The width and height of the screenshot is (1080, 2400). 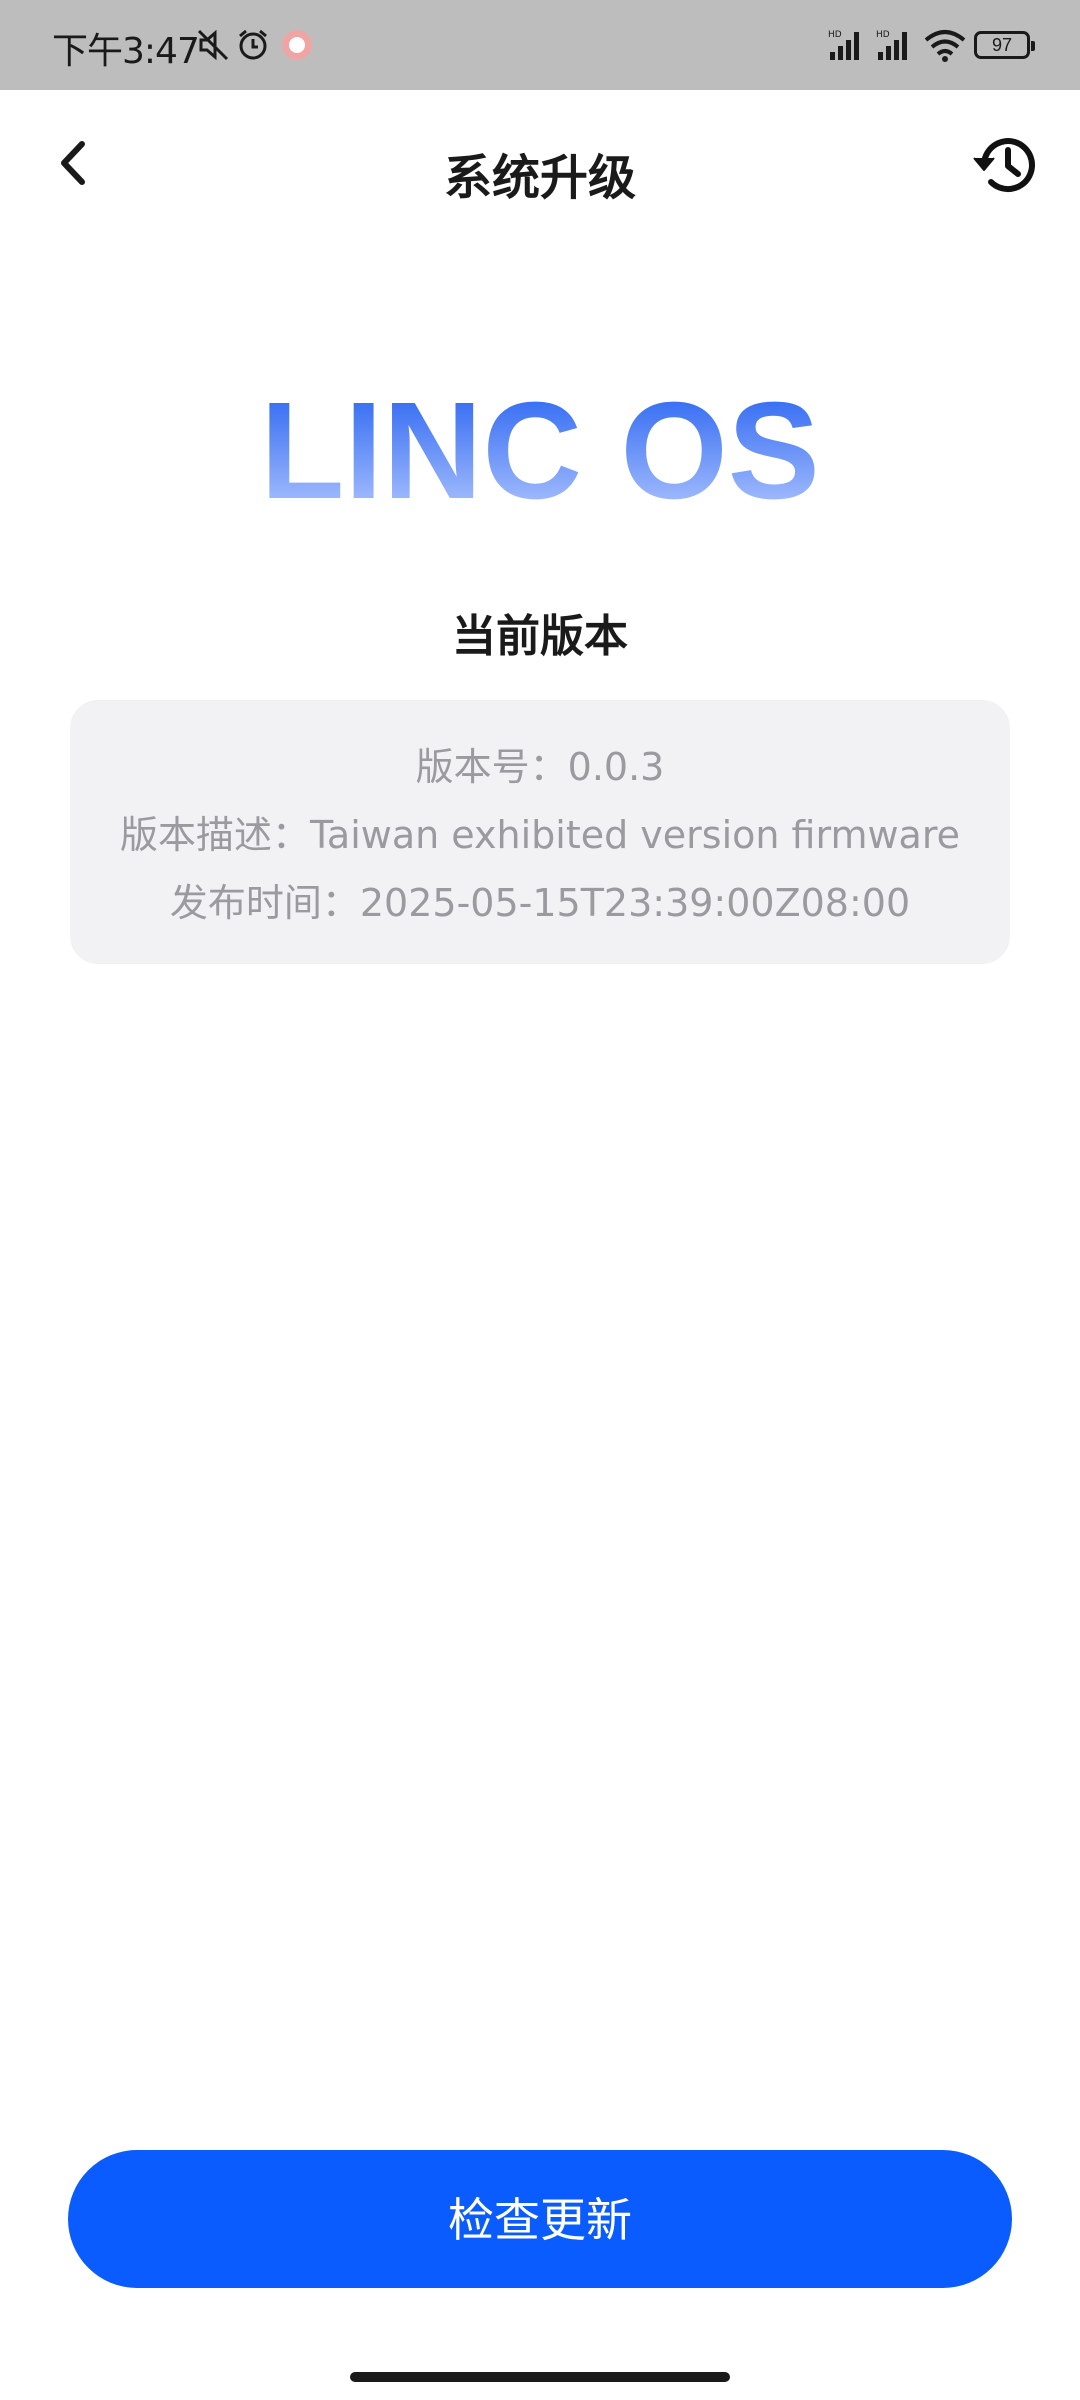 I want to click on battery-icon: 97, so click(x=1004, y=45).